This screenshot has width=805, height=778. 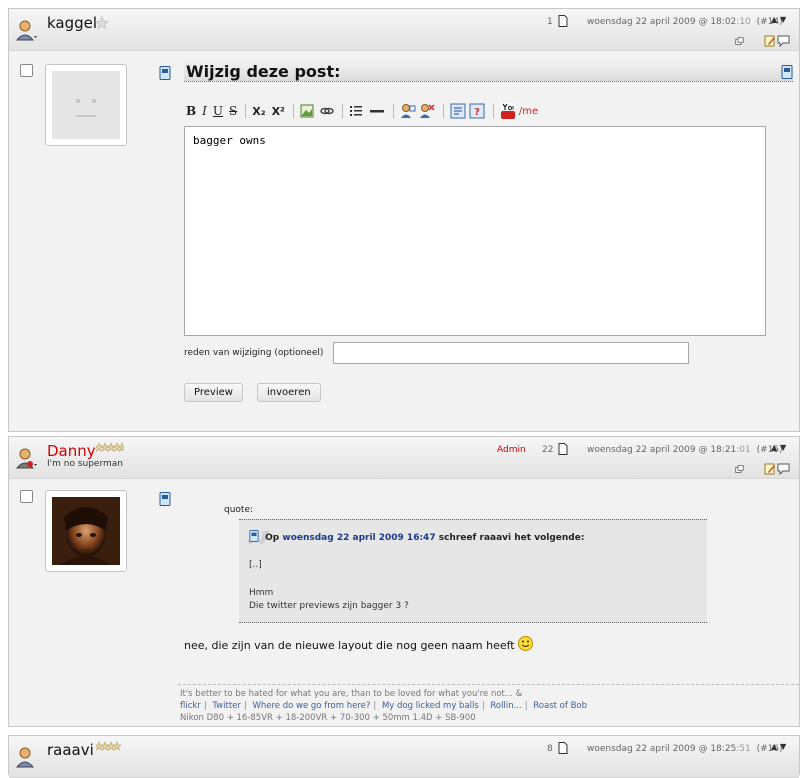 I want to click on user-title: I'm no superman, so click(x=85, y=464).